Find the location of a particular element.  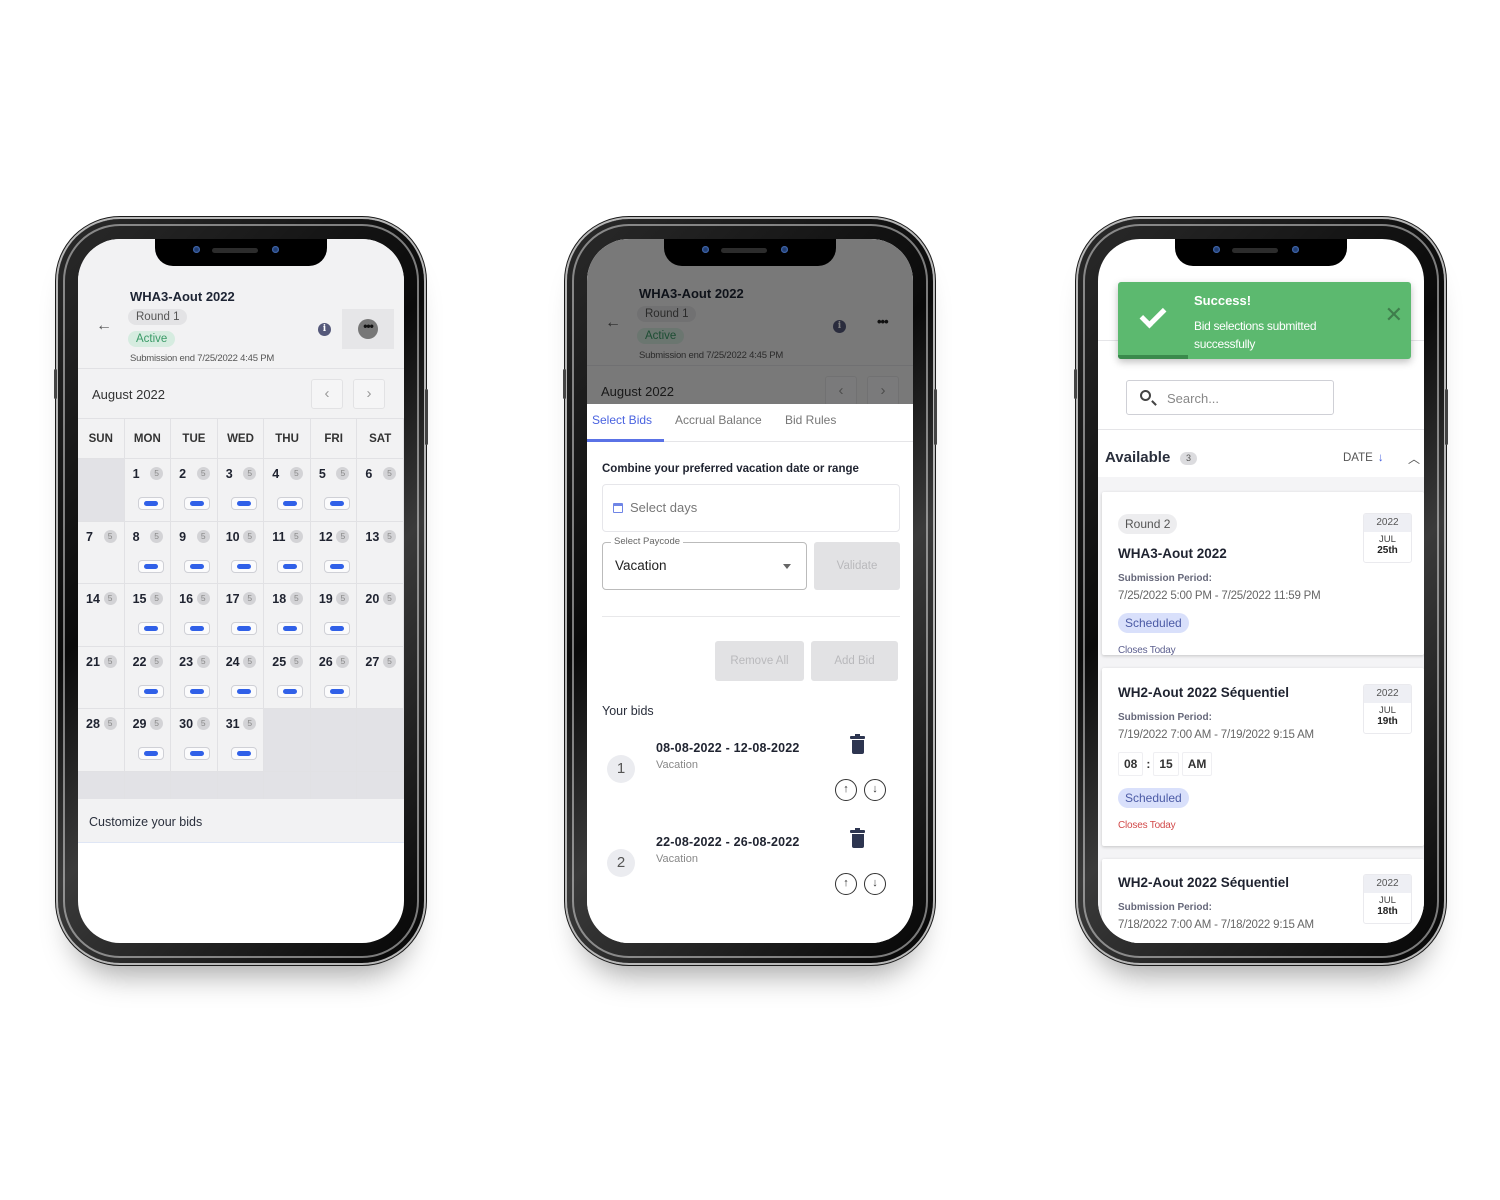

submission-period: 7/19/2022 7:00 AM - 7/19/2022 9:15 AM is located at coordinates (1216, 735).